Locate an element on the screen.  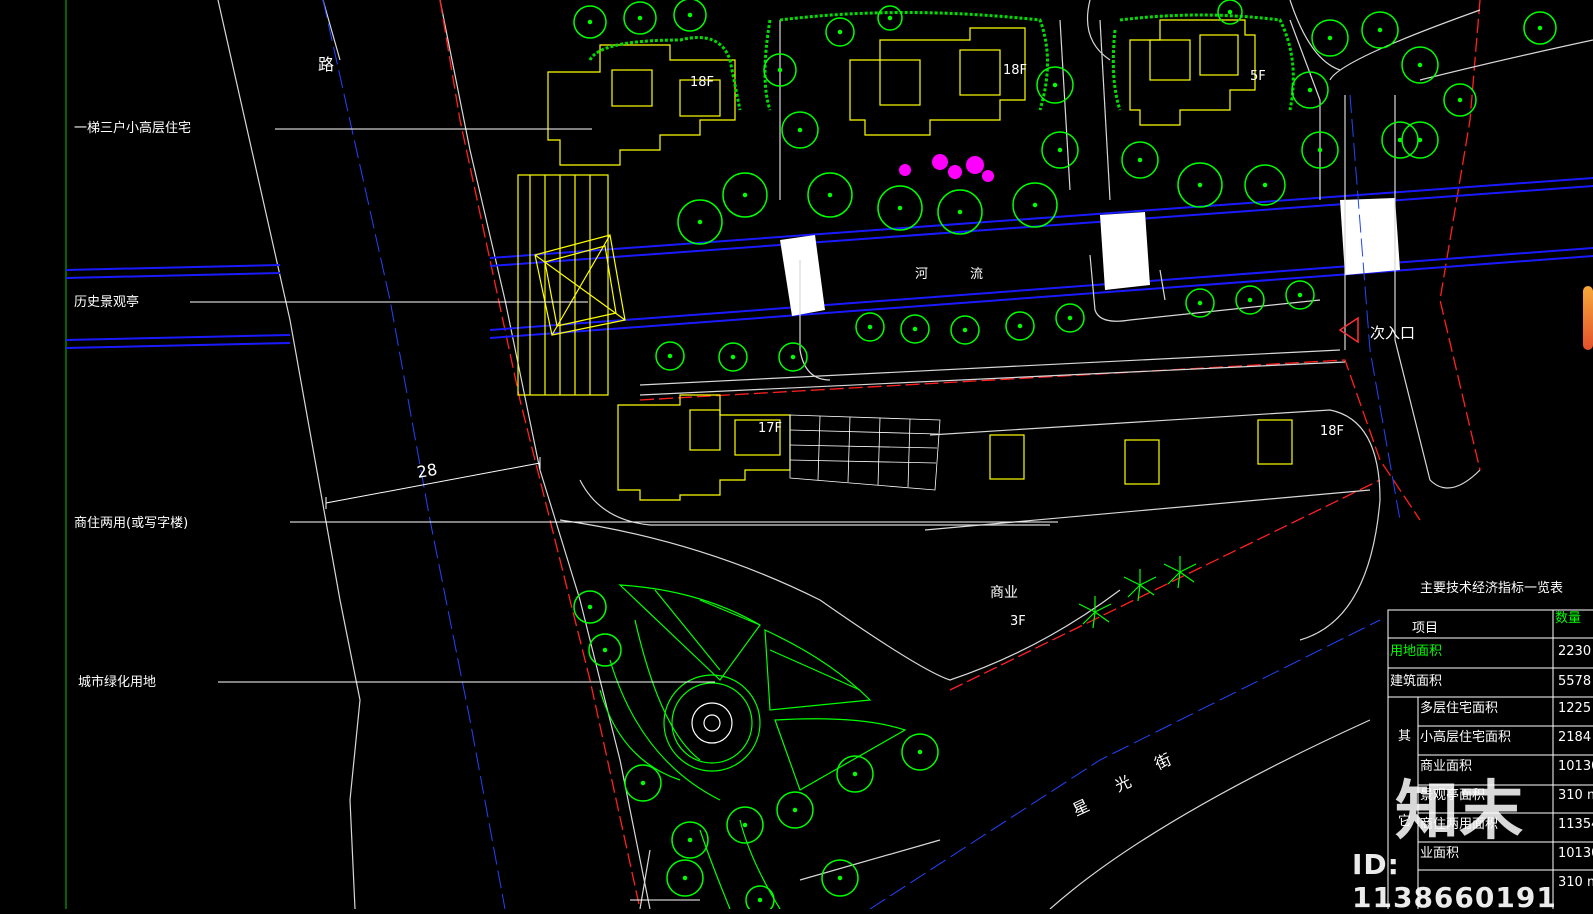
table-row-value: 2184 is located at coordinates (1574, 737).